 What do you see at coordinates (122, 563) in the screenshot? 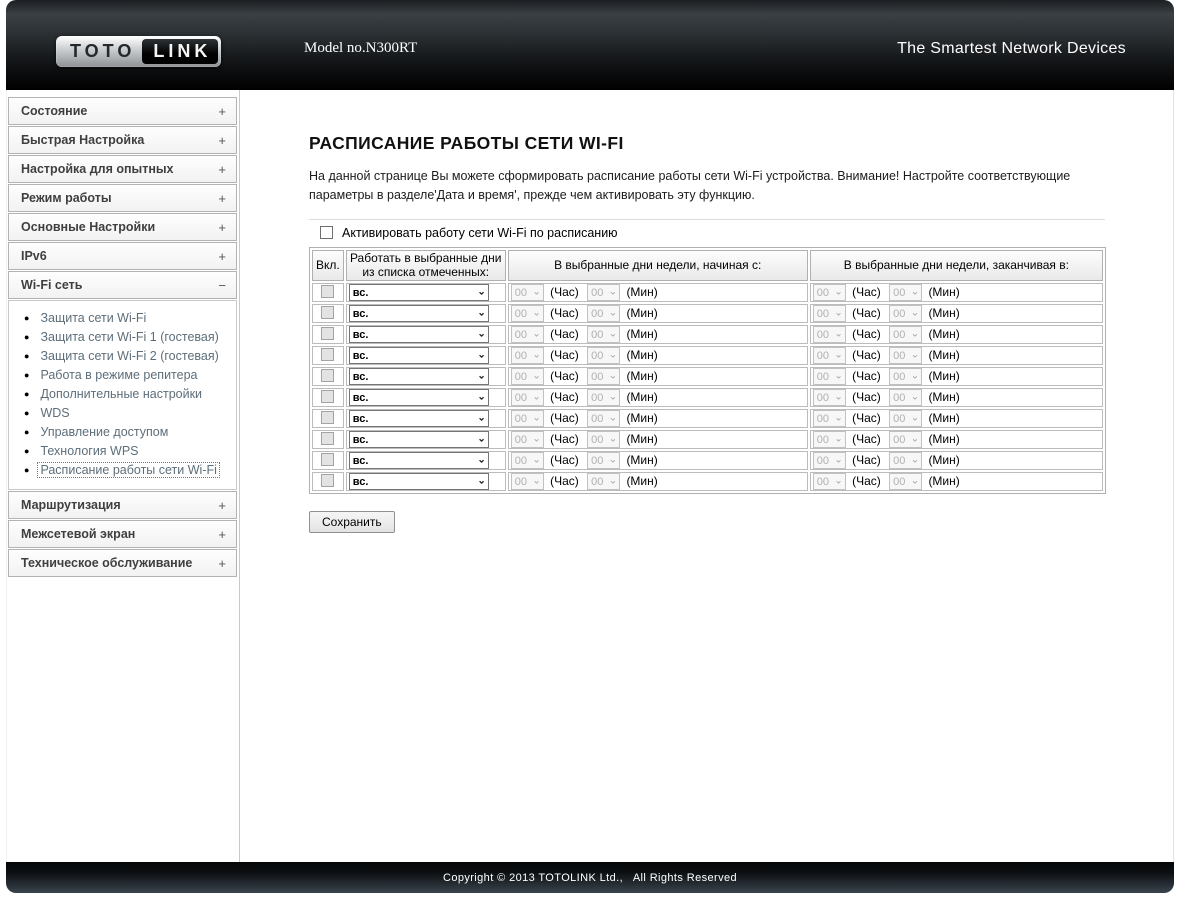
I see `sidebar-section: Техническое обслуживание +` at bounding box center [122, 563].